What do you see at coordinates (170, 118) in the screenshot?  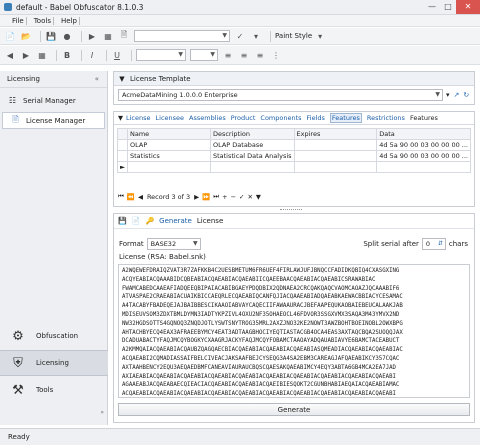 I see `tab-licensee: Licensee` at bounding box center [170, 118].